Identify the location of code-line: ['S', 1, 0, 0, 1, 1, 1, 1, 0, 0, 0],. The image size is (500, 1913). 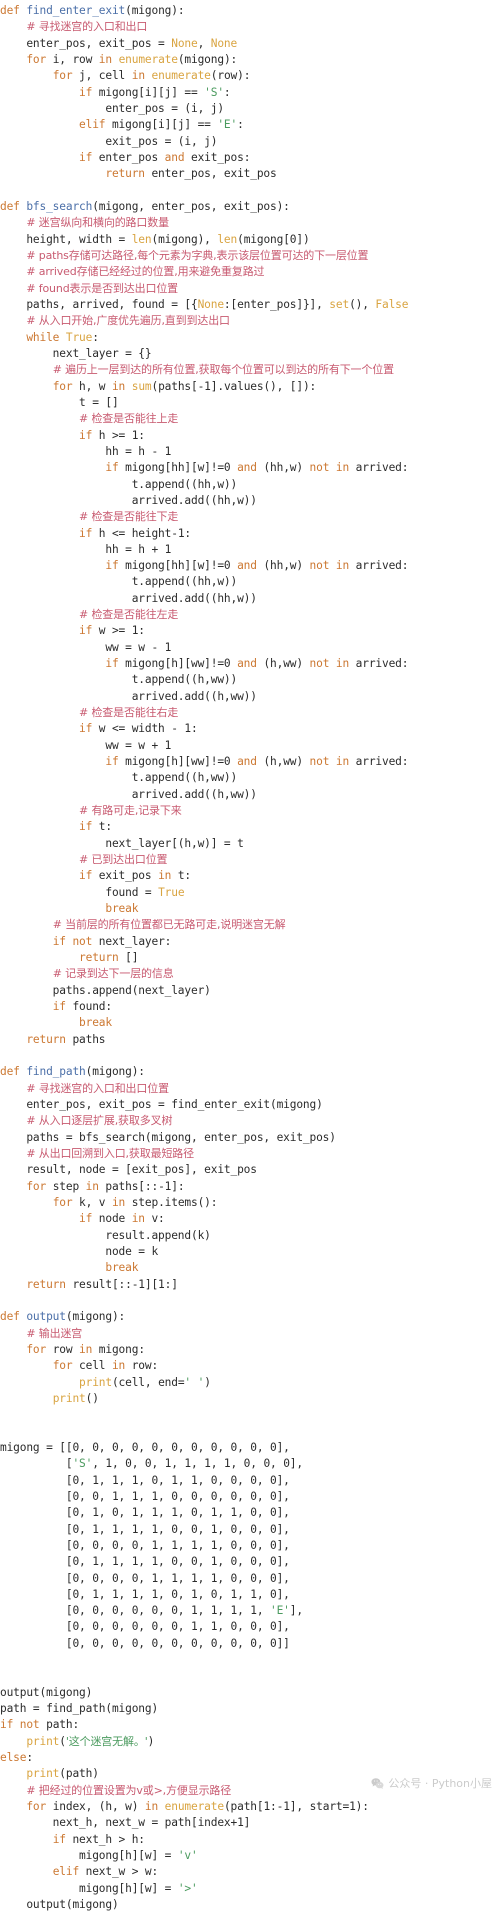
(250, 1464).